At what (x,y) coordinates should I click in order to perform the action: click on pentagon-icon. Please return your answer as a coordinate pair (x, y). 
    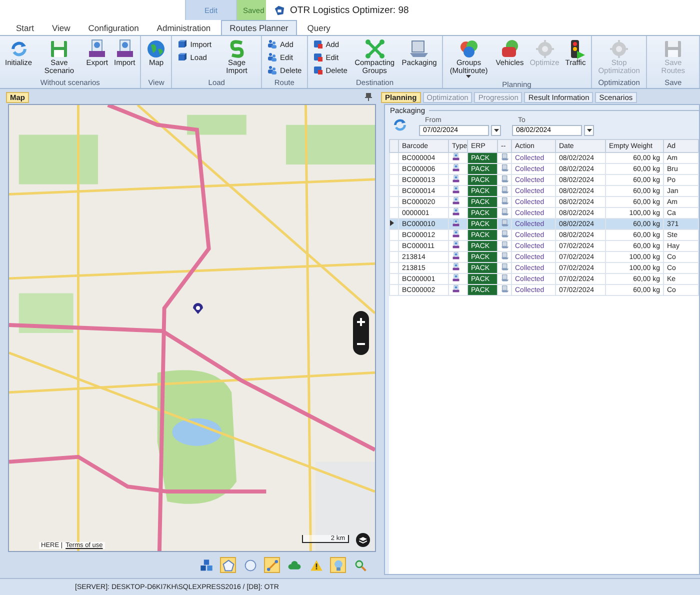
    Looking at the image, I should click on (228, 565).